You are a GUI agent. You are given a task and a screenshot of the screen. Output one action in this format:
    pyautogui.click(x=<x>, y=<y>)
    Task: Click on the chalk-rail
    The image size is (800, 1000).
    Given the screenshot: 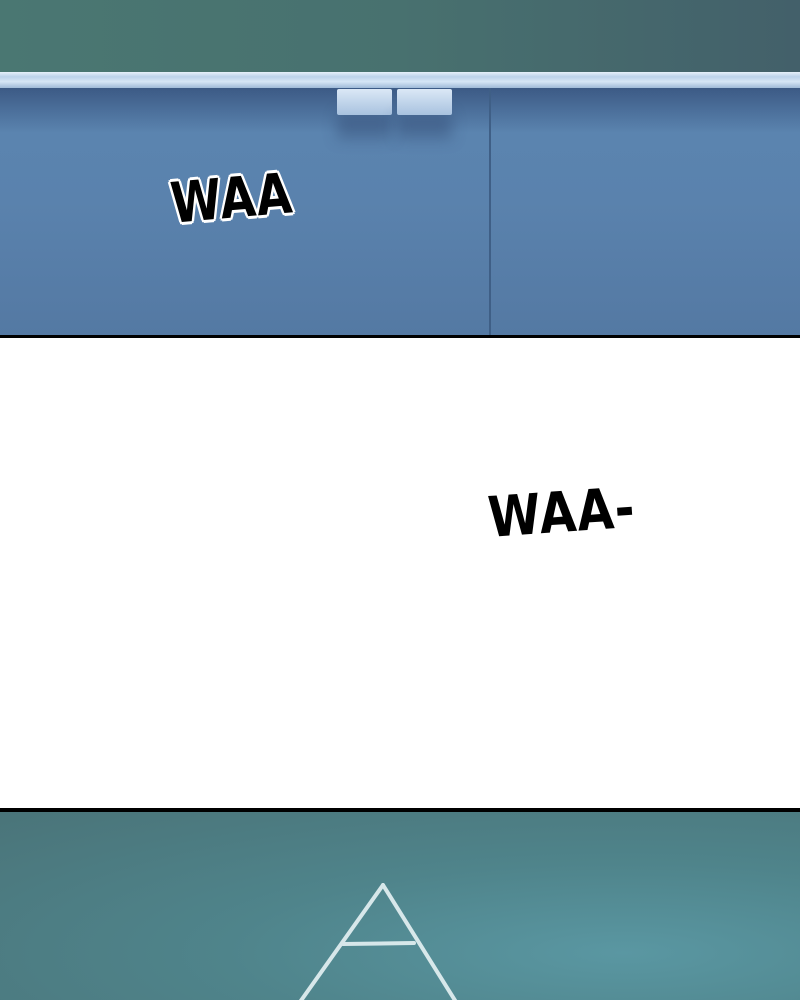 What is the action you would take?
    pyautogui.click(x=400, y=80)
    